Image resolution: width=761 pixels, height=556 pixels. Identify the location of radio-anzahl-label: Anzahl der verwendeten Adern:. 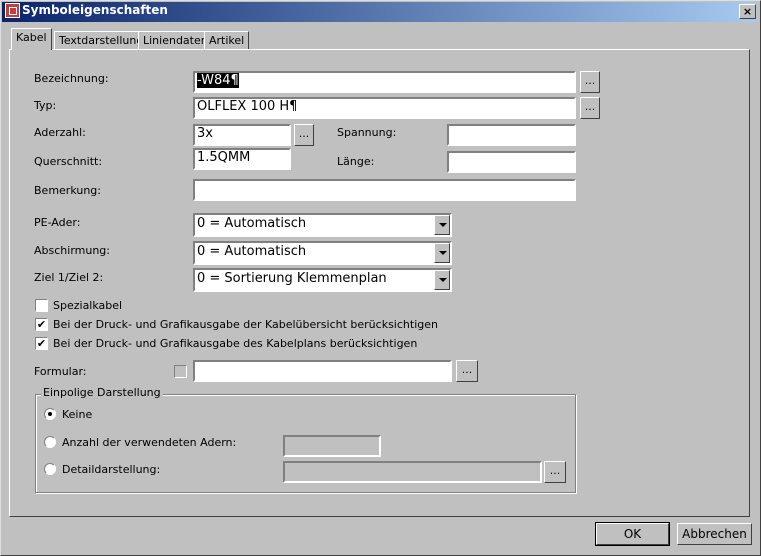
(149, 442).